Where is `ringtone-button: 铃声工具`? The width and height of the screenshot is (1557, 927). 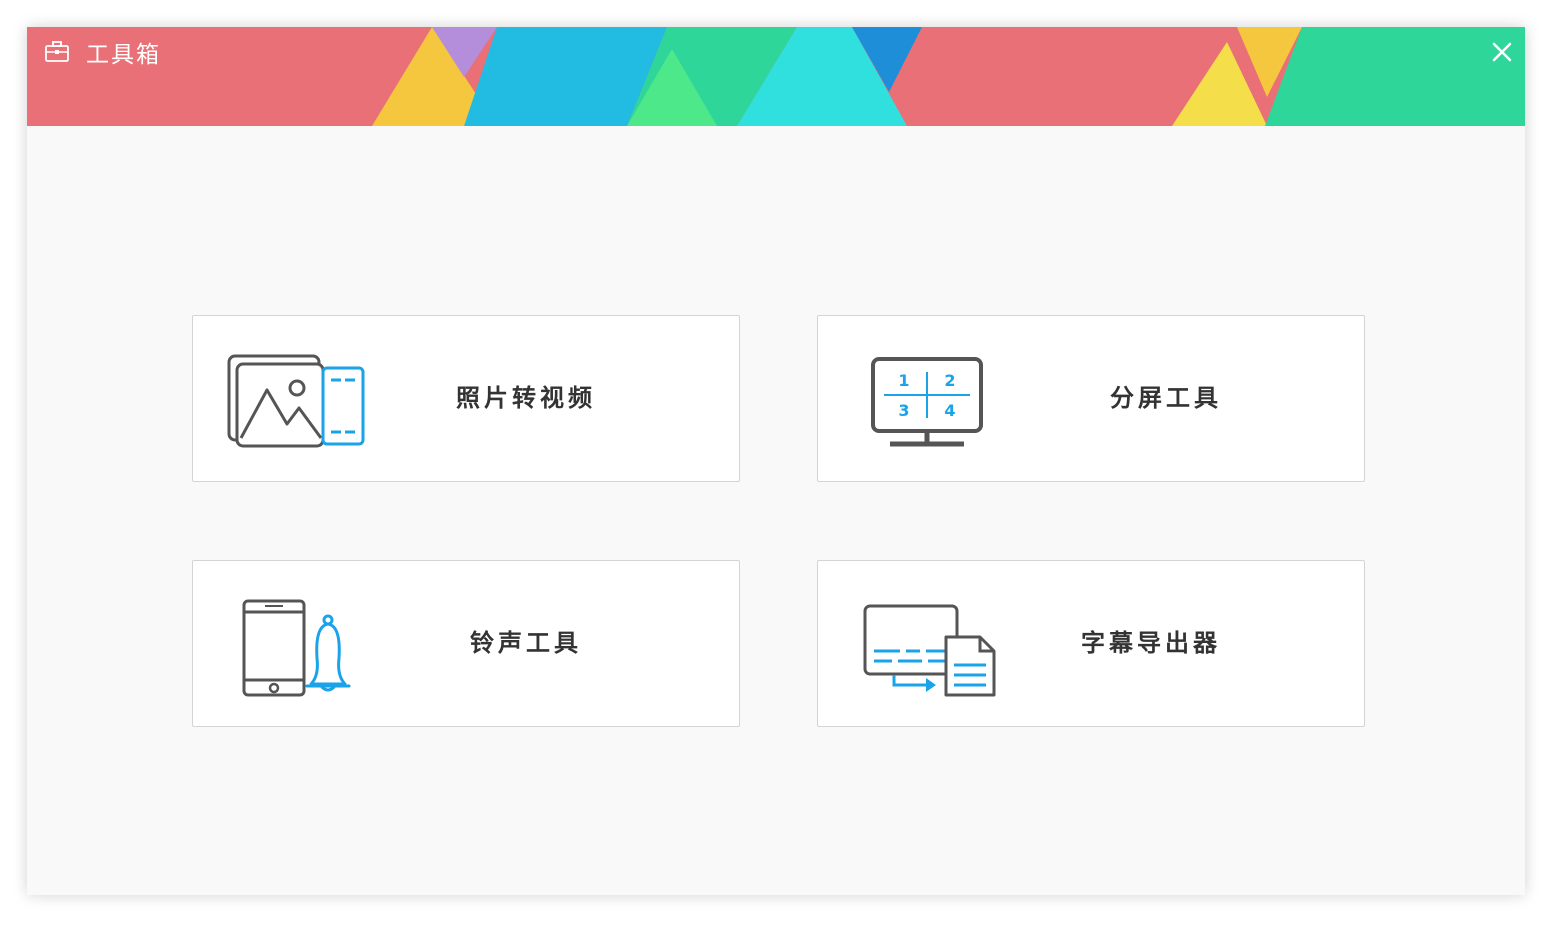 ringtone-button: 铃声工具 is located at coordinates (466, 643).